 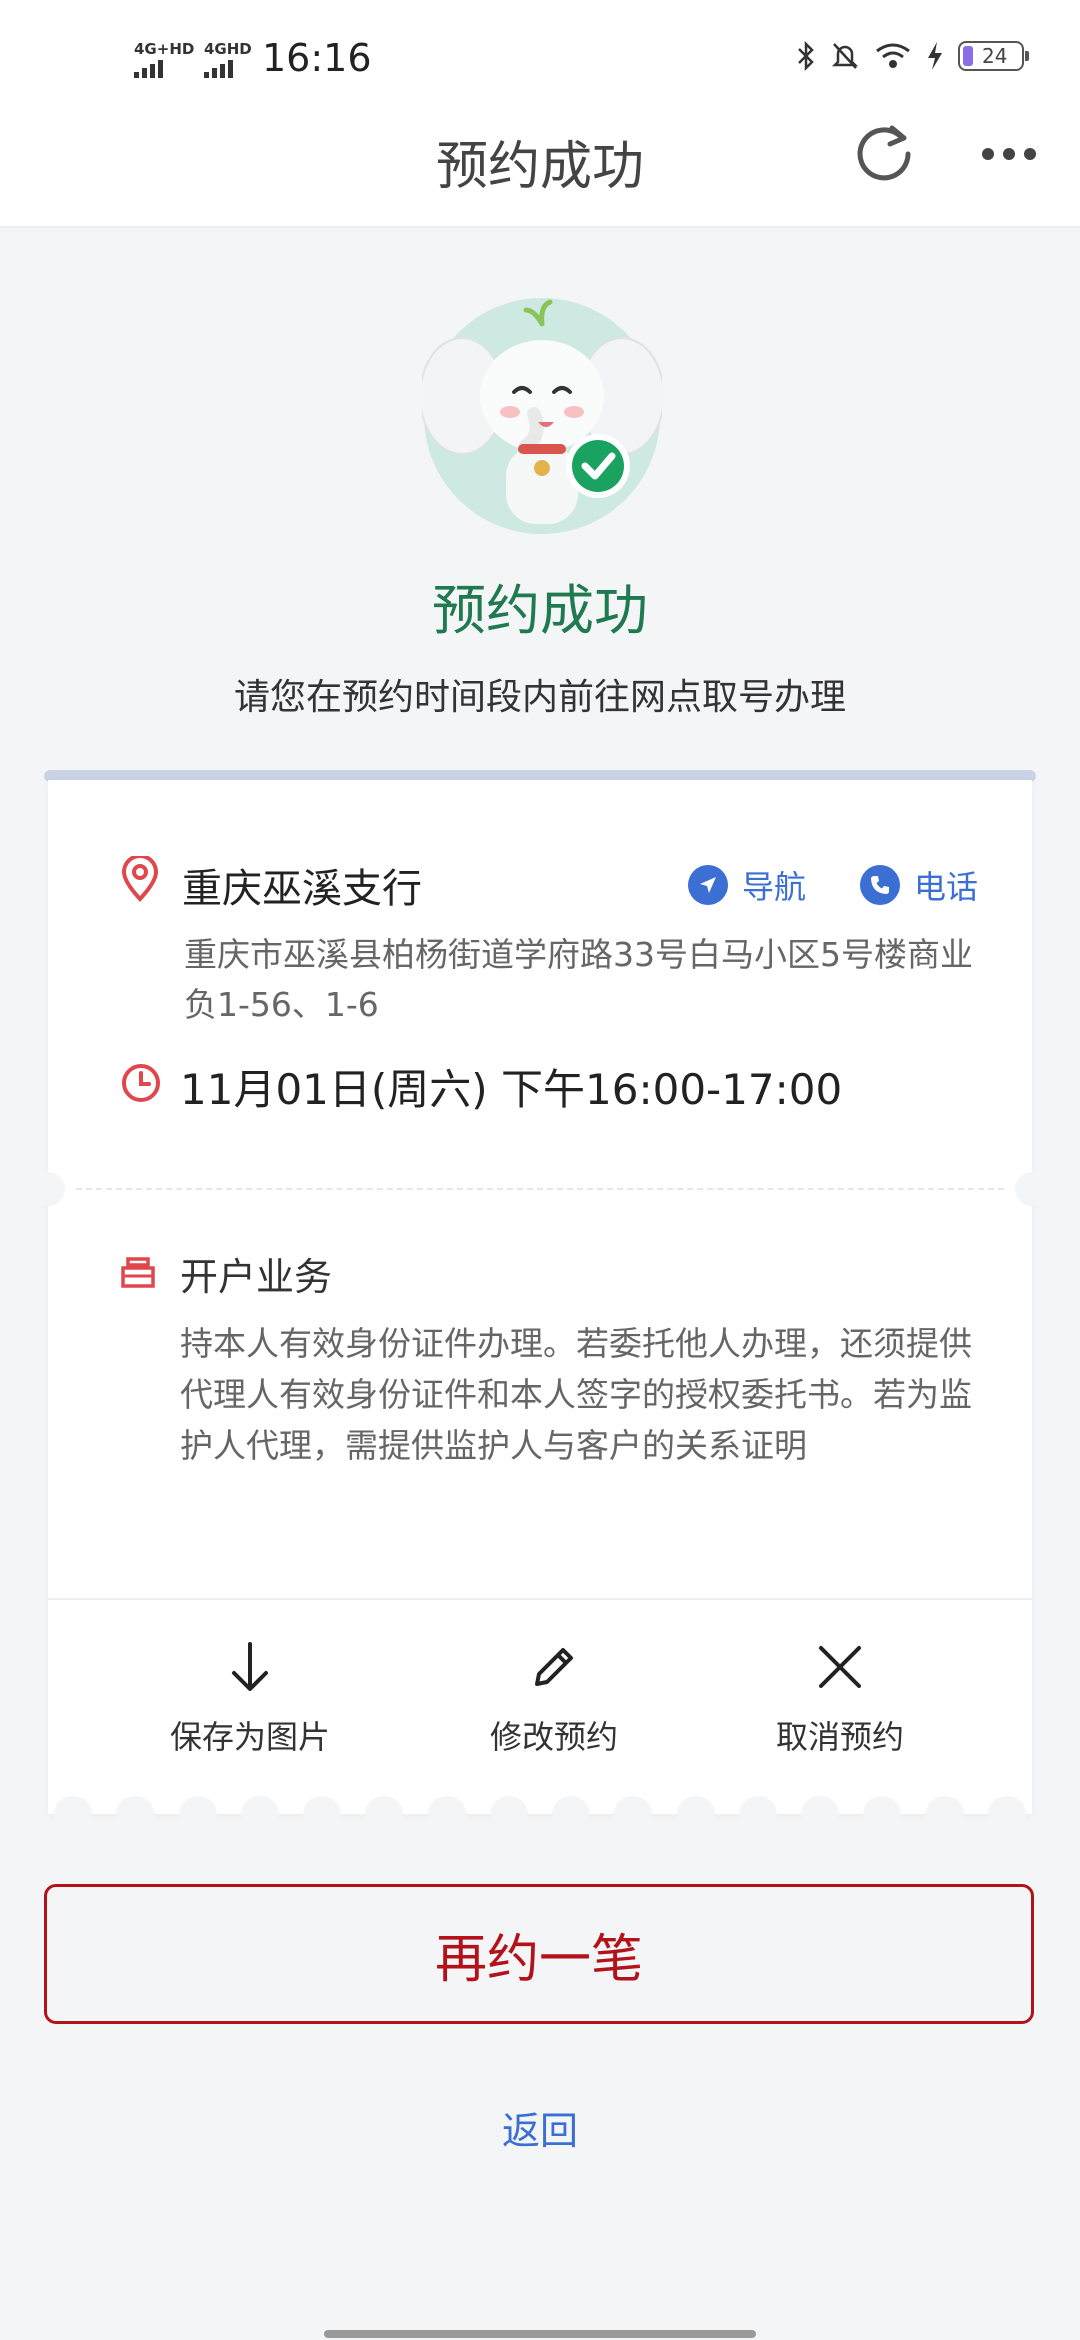 I want to click on status-bar: 4G+HD 4GHD 16:16 24, so click(x=540, y=60).